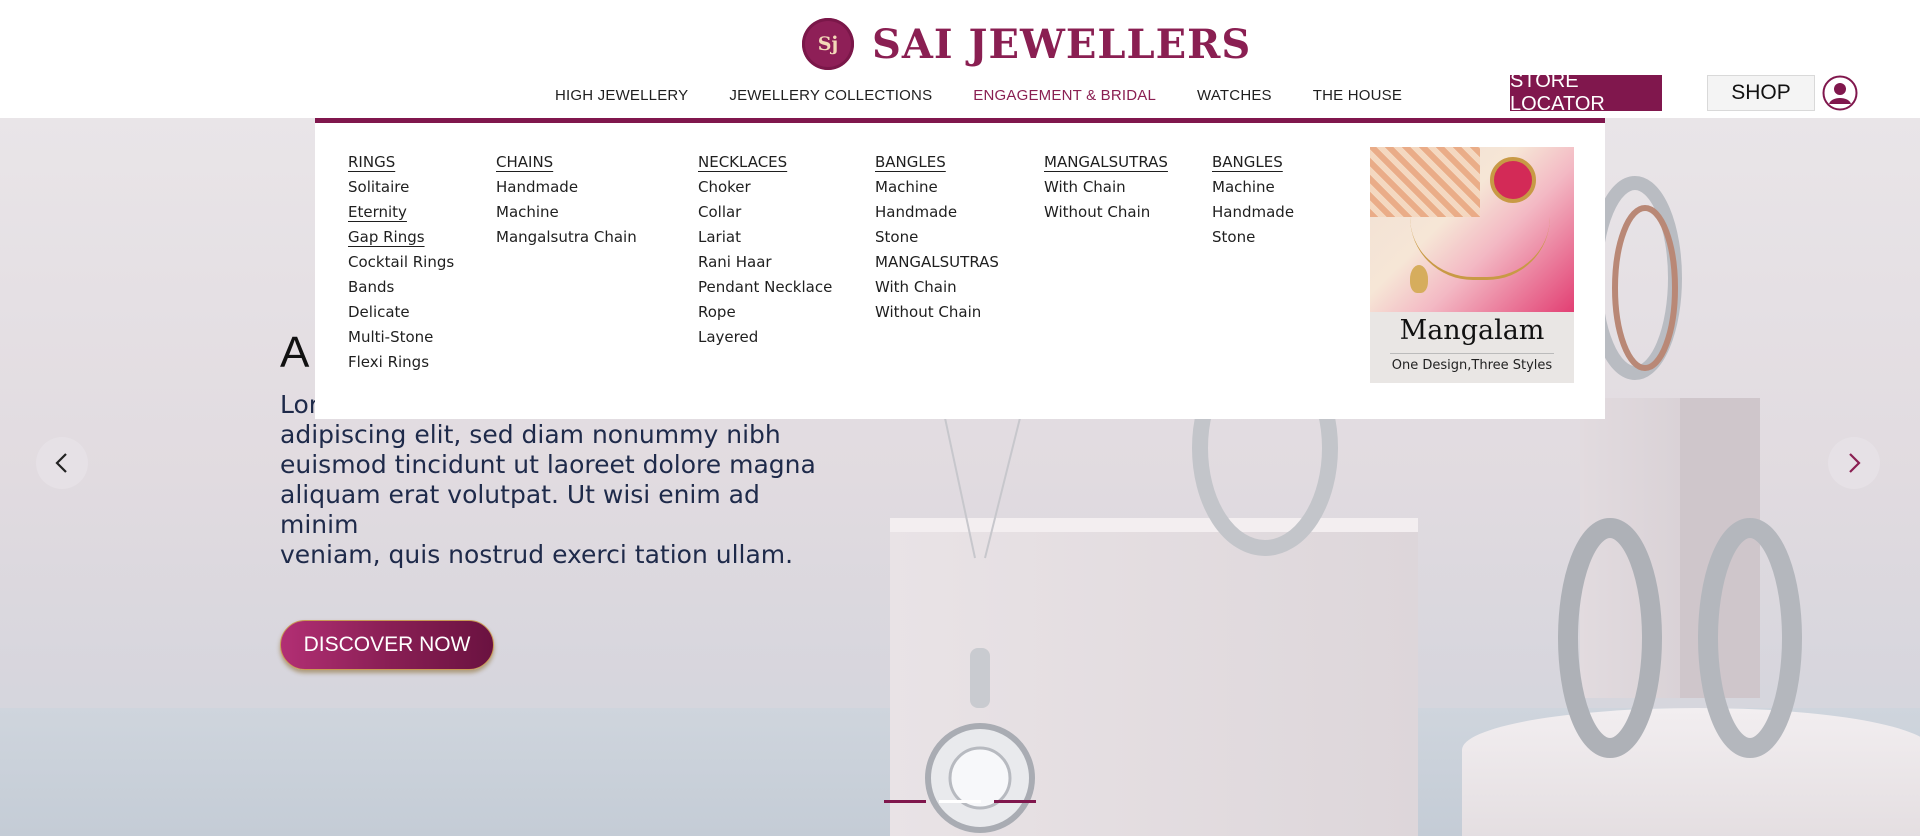  I want to click on menu-item: Flexi Rings, so click(401, 362).